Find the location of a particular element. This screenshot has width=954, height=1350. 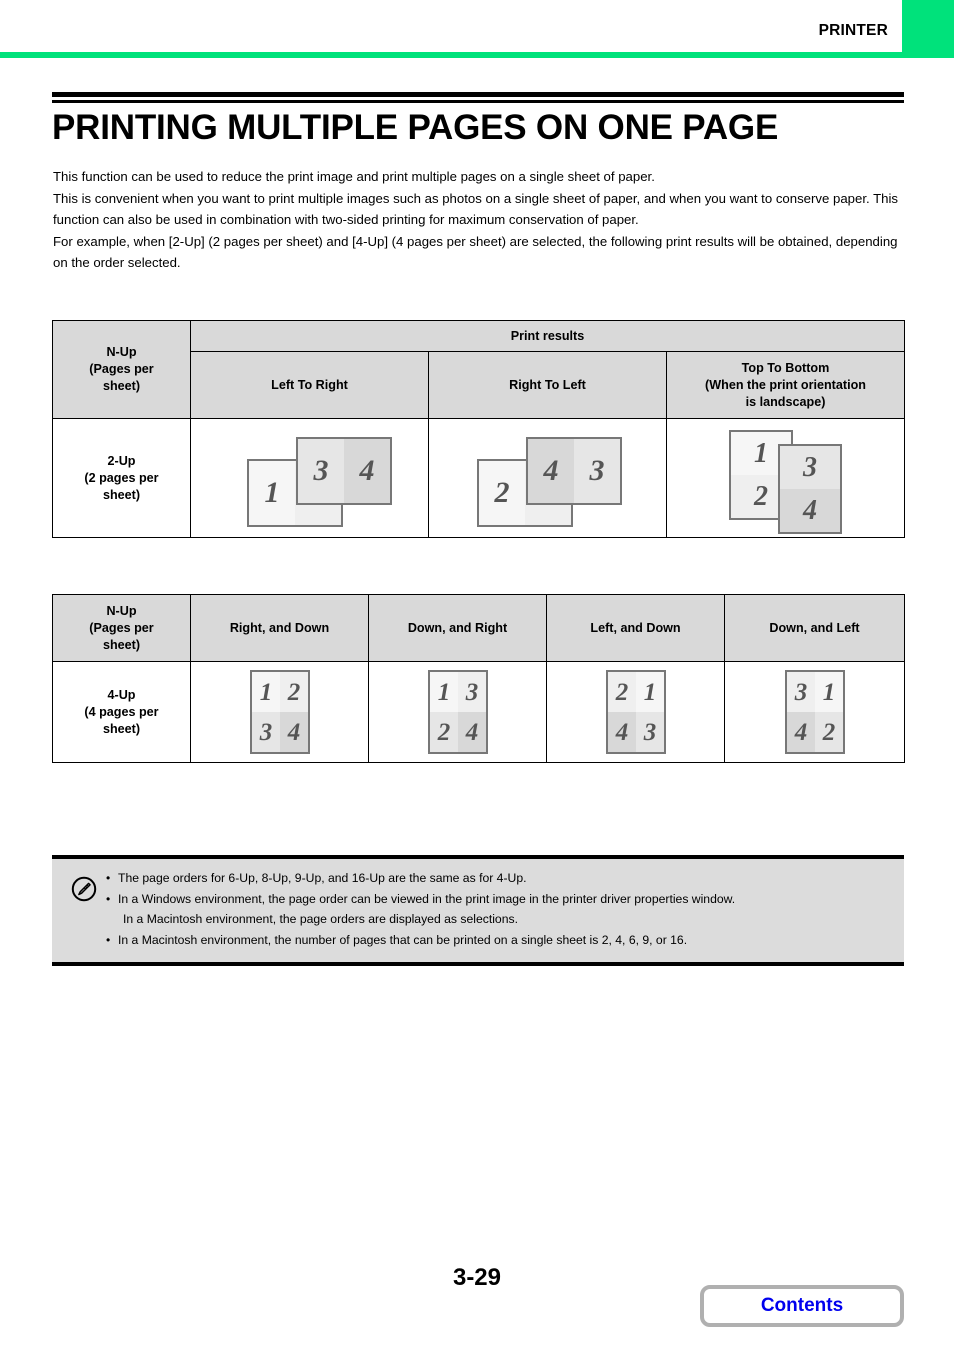

table-row-2up: 2-Up (2 pages per sheet) 1 2 3 4 2 is located at coordinates (478, 478).